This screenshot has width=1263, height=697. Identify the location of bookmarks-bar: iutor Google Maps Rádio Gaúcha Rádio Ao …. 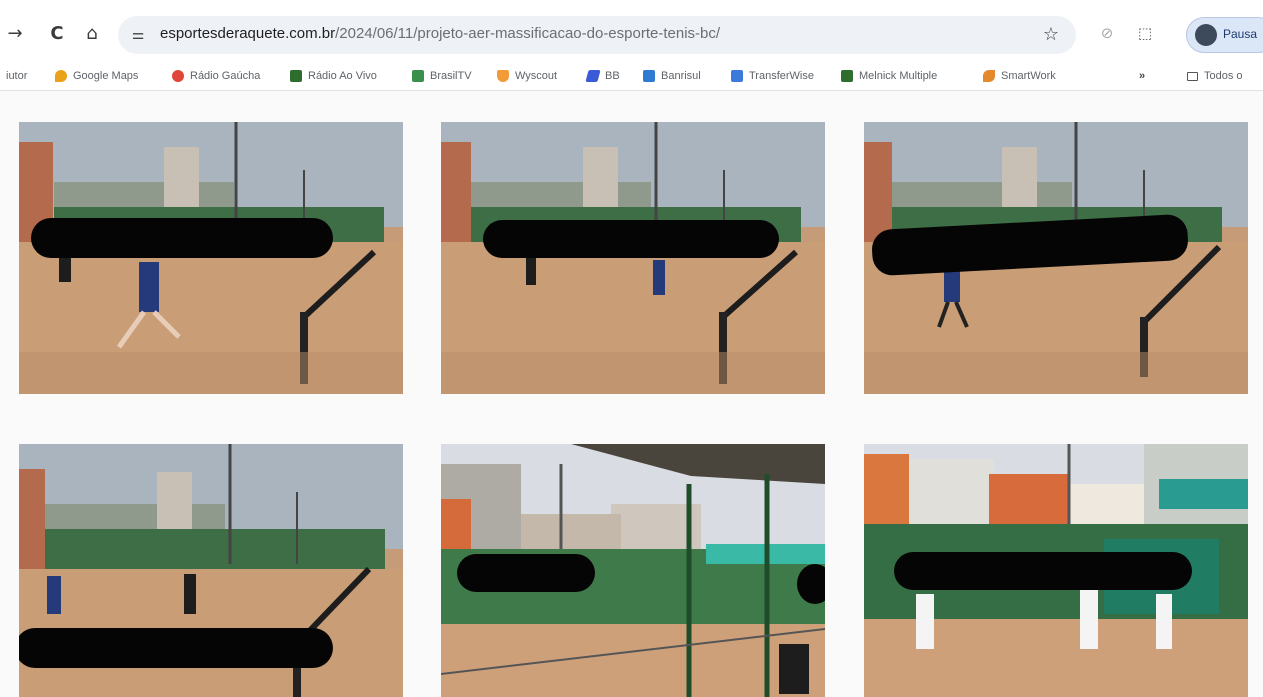
(631, 76).